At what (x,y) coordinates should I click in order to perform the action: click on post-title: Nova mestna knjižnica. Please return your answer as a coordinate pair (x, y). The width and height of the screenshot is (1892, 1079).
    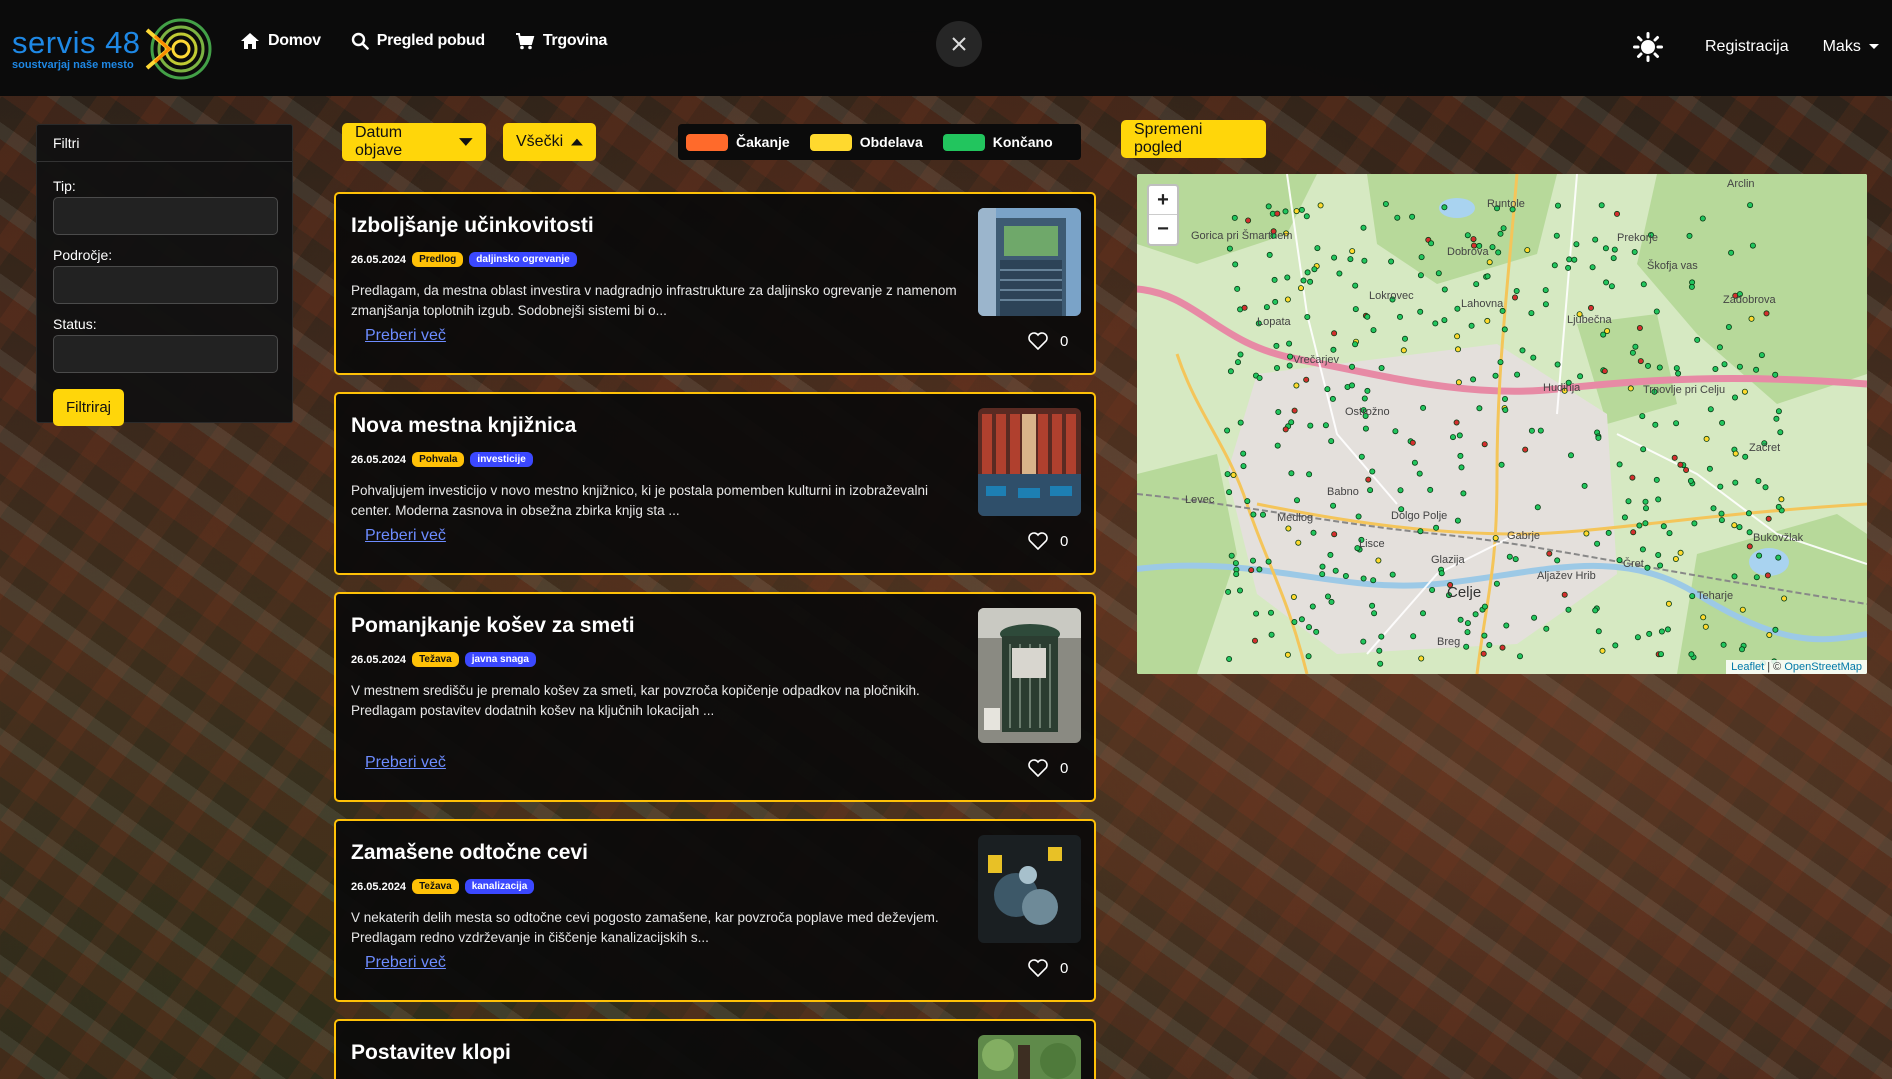
    Looking at the image, I should click on (463, 426).